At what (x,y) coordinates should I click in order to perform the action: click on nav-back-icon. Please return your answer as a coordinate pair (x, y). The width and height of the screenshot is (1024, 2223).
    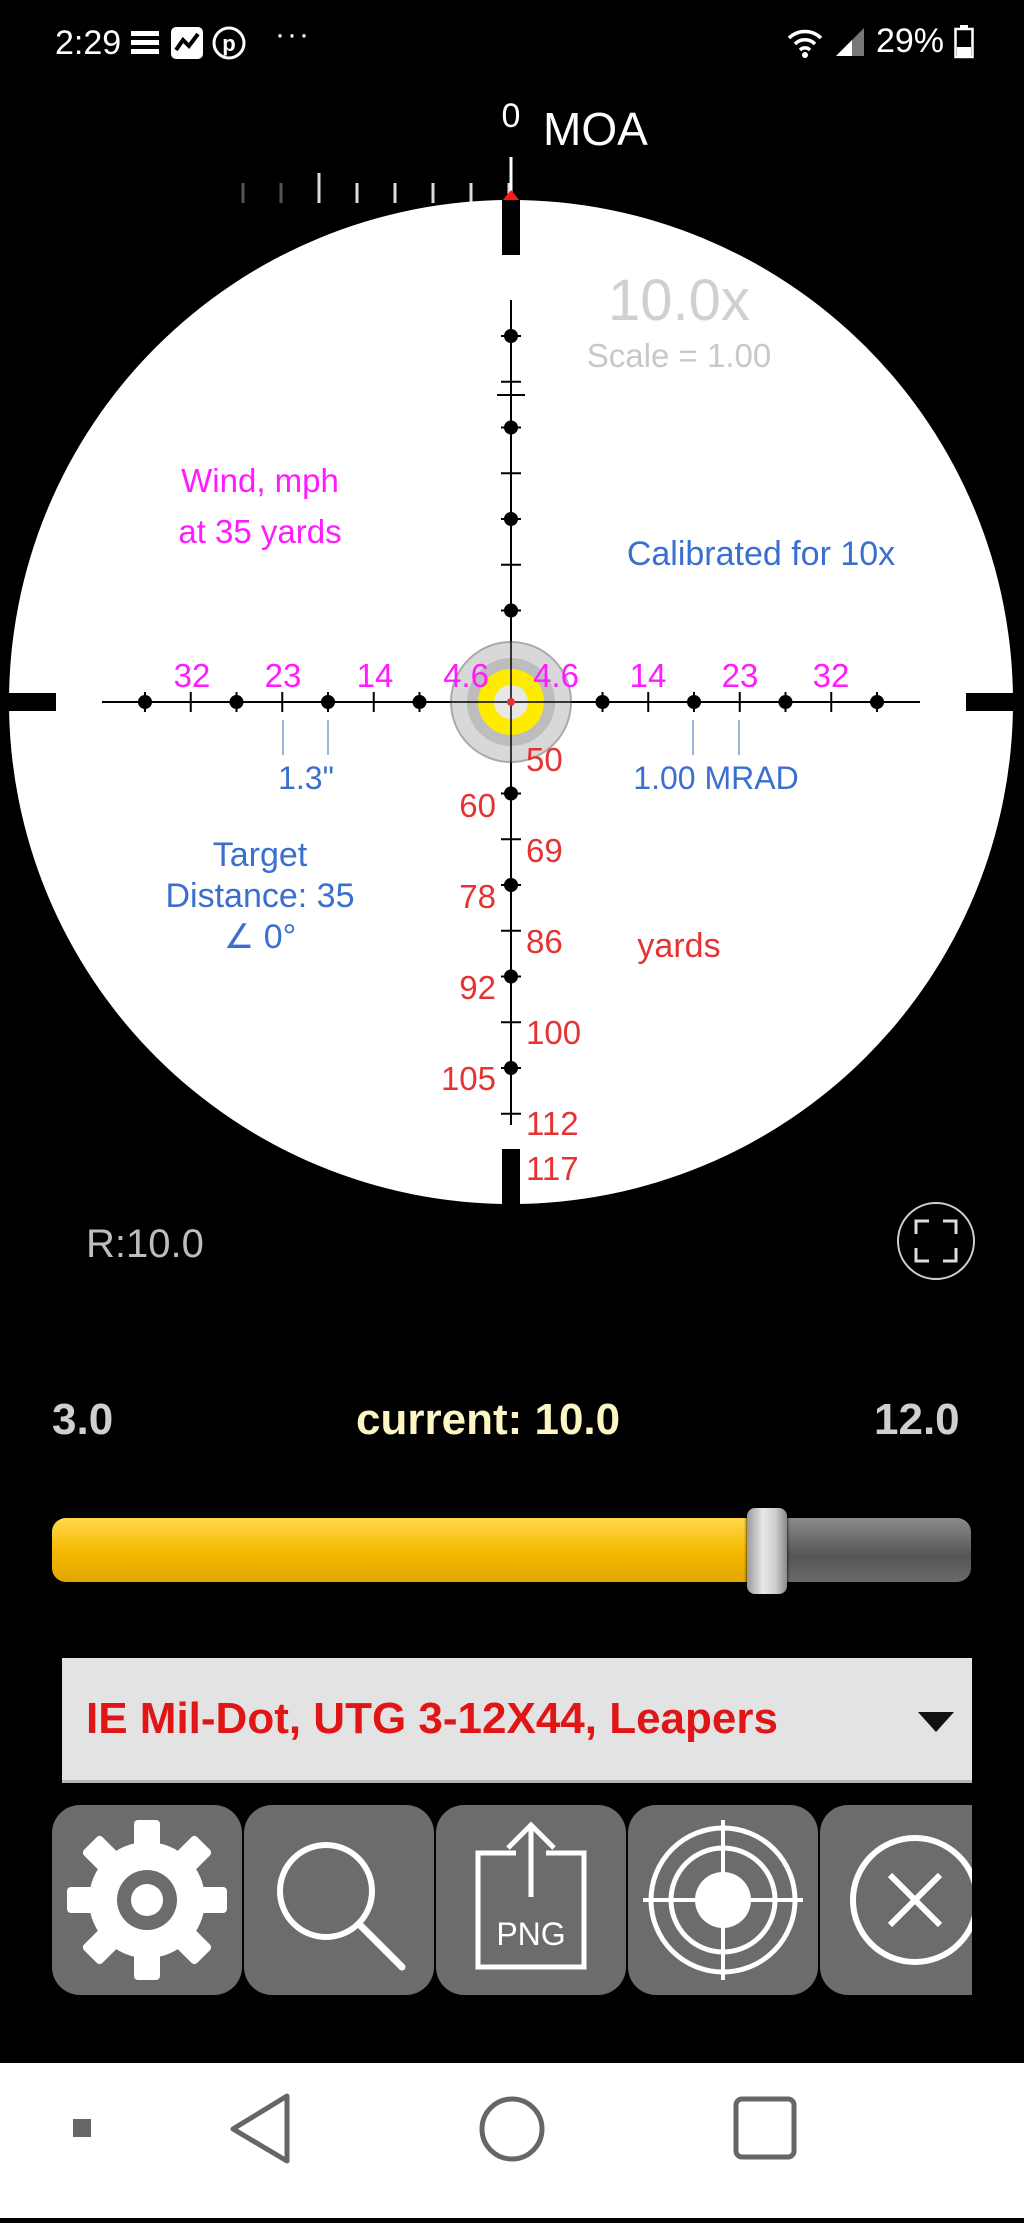
    Looking at the image, I should click on (260, 2128).